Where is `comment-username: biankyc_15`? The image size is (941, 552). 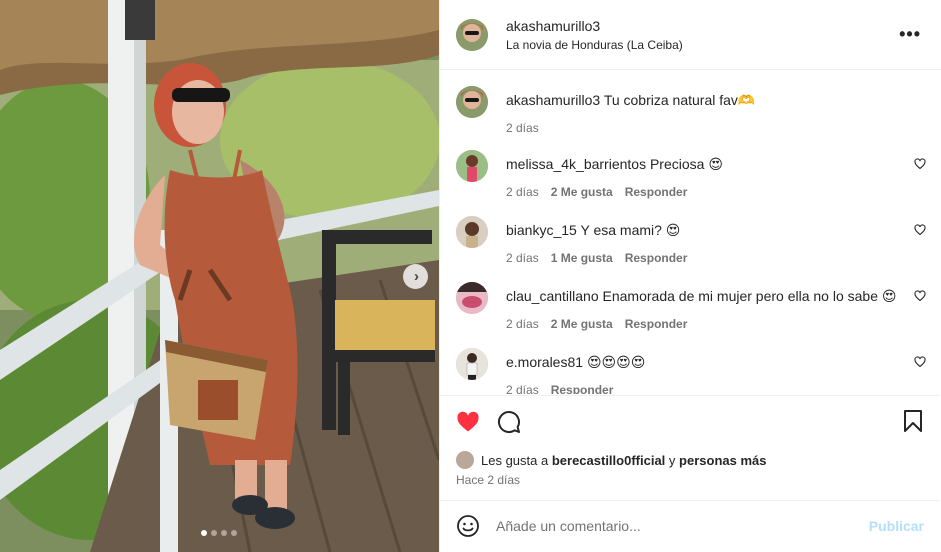 comment-username: biankyc_15 is located at coordinates (541, 230).